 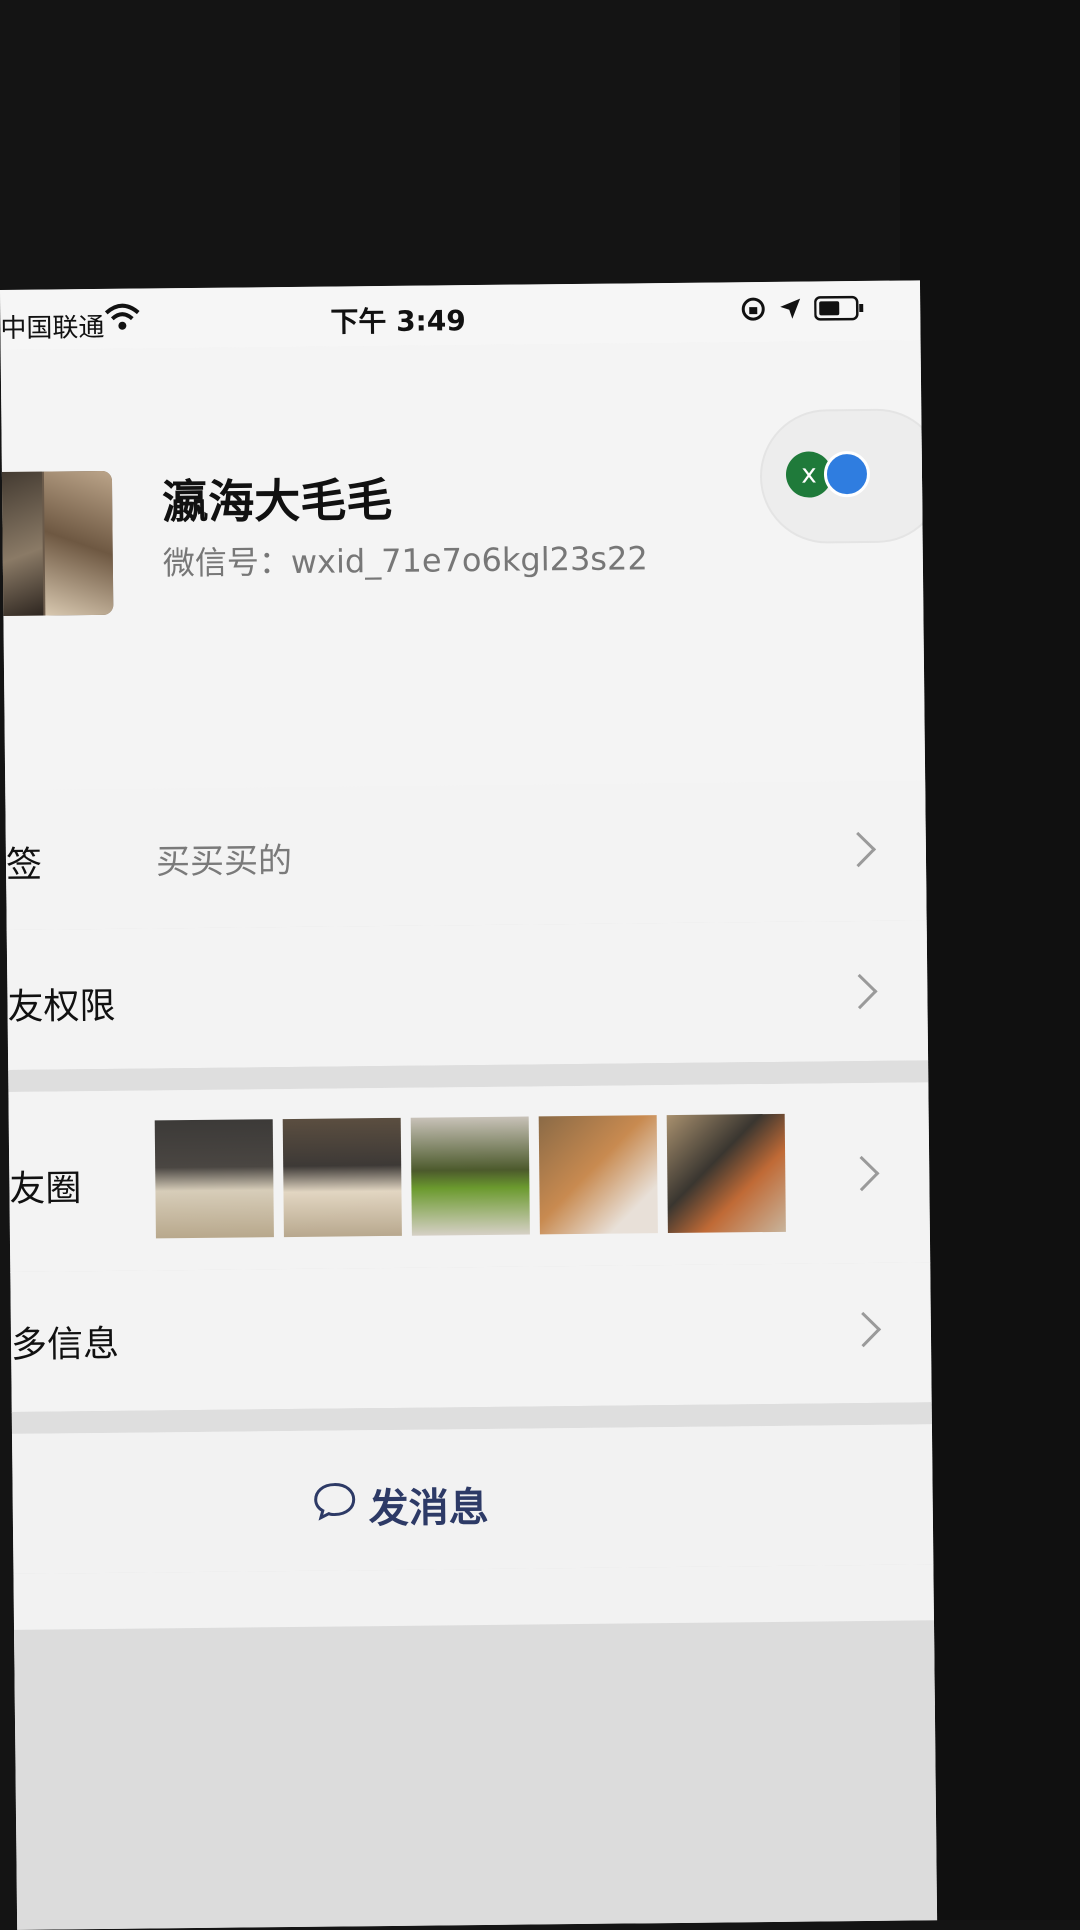 What do you see at coordinates (122, 319) in the screenshot?
I see `wifi-icon` at bounding box center [122, 319].